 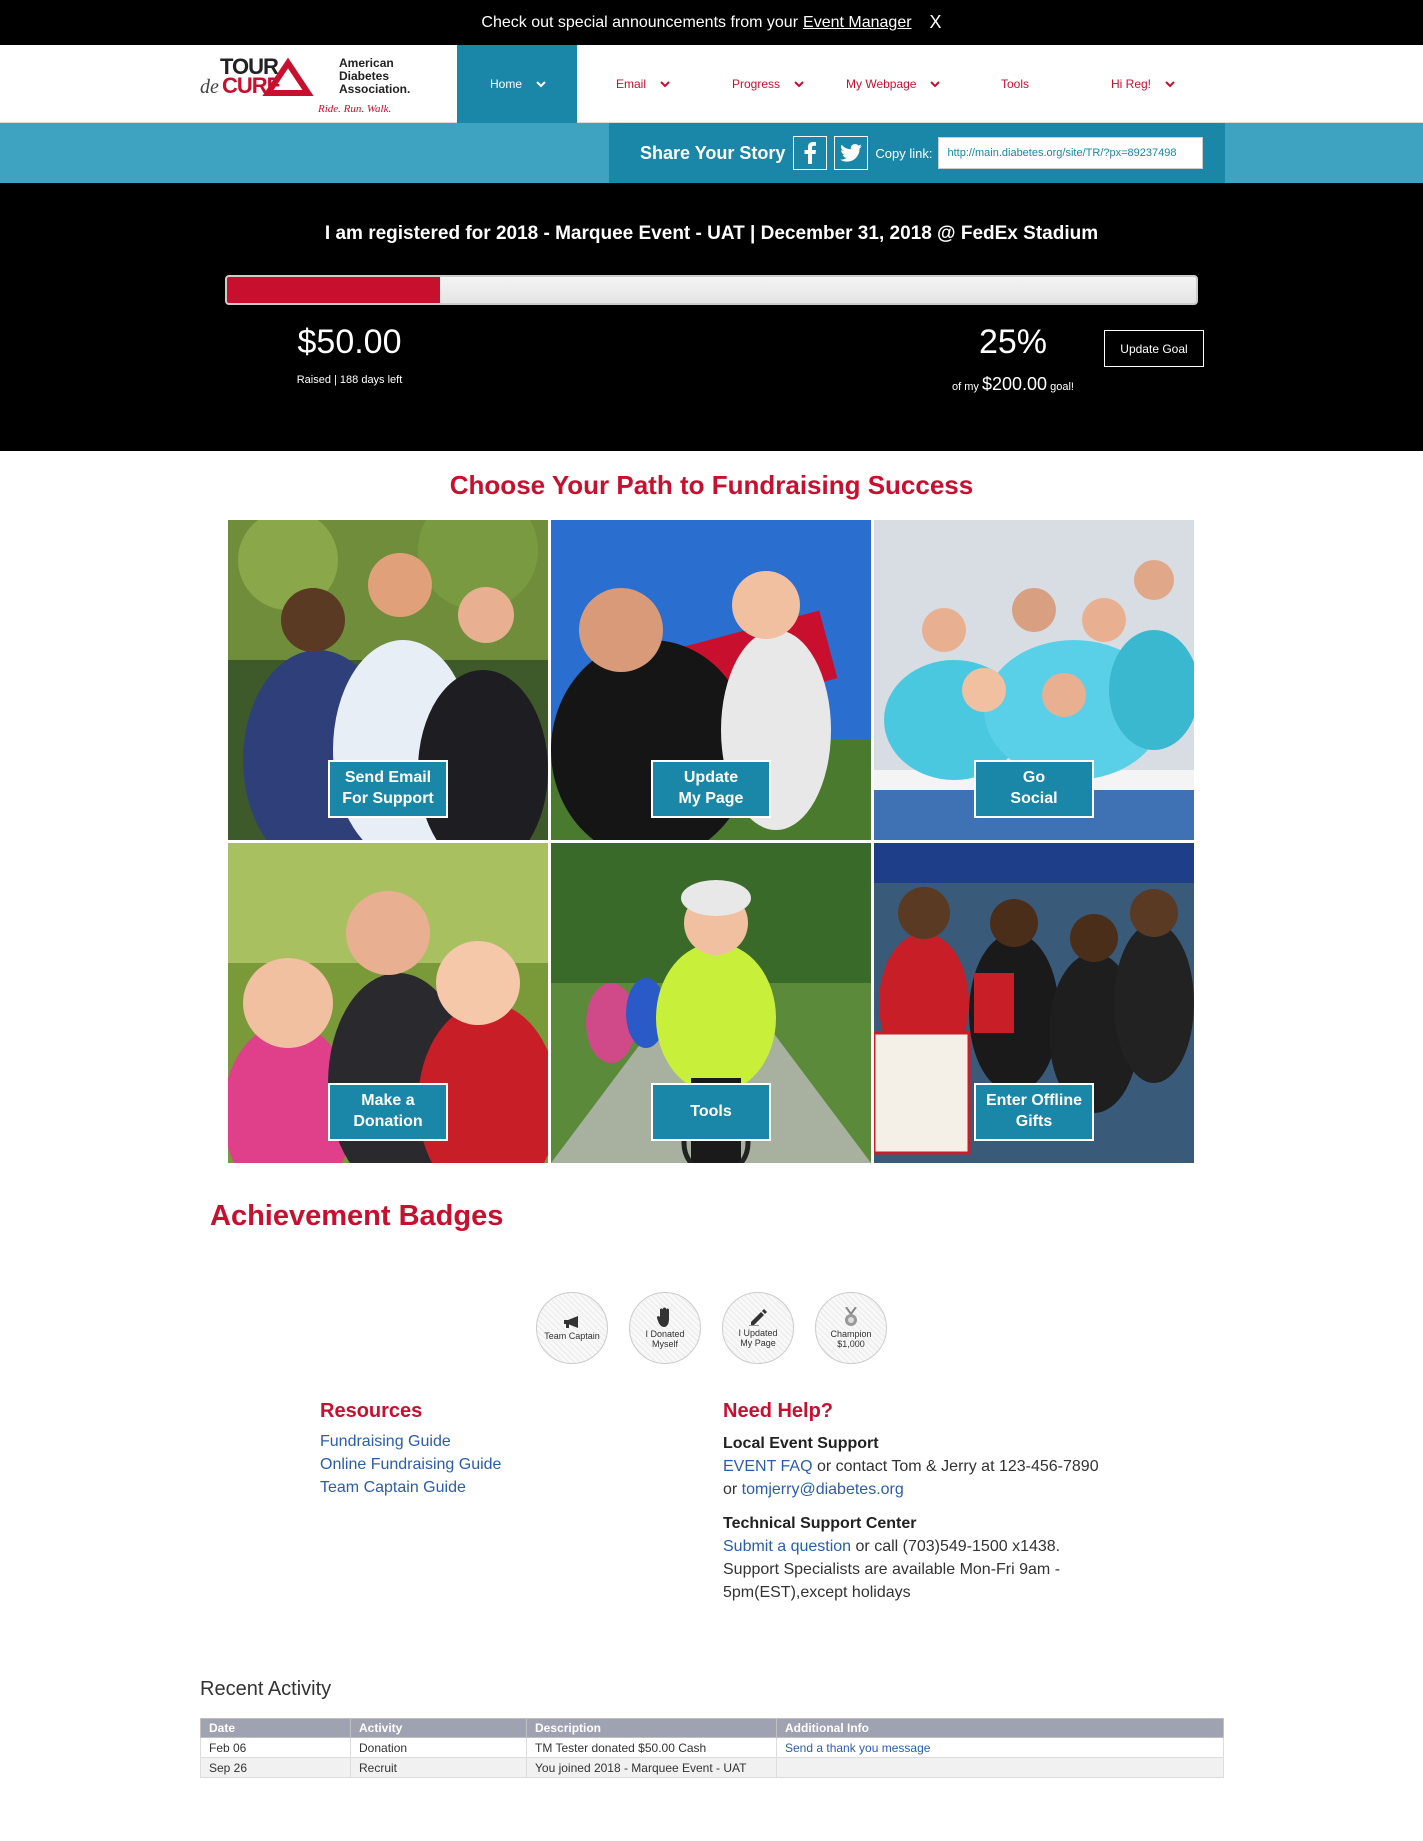 I want to click on send-thank-you-link: Send a thank you message, so click(x=857, y=1748).